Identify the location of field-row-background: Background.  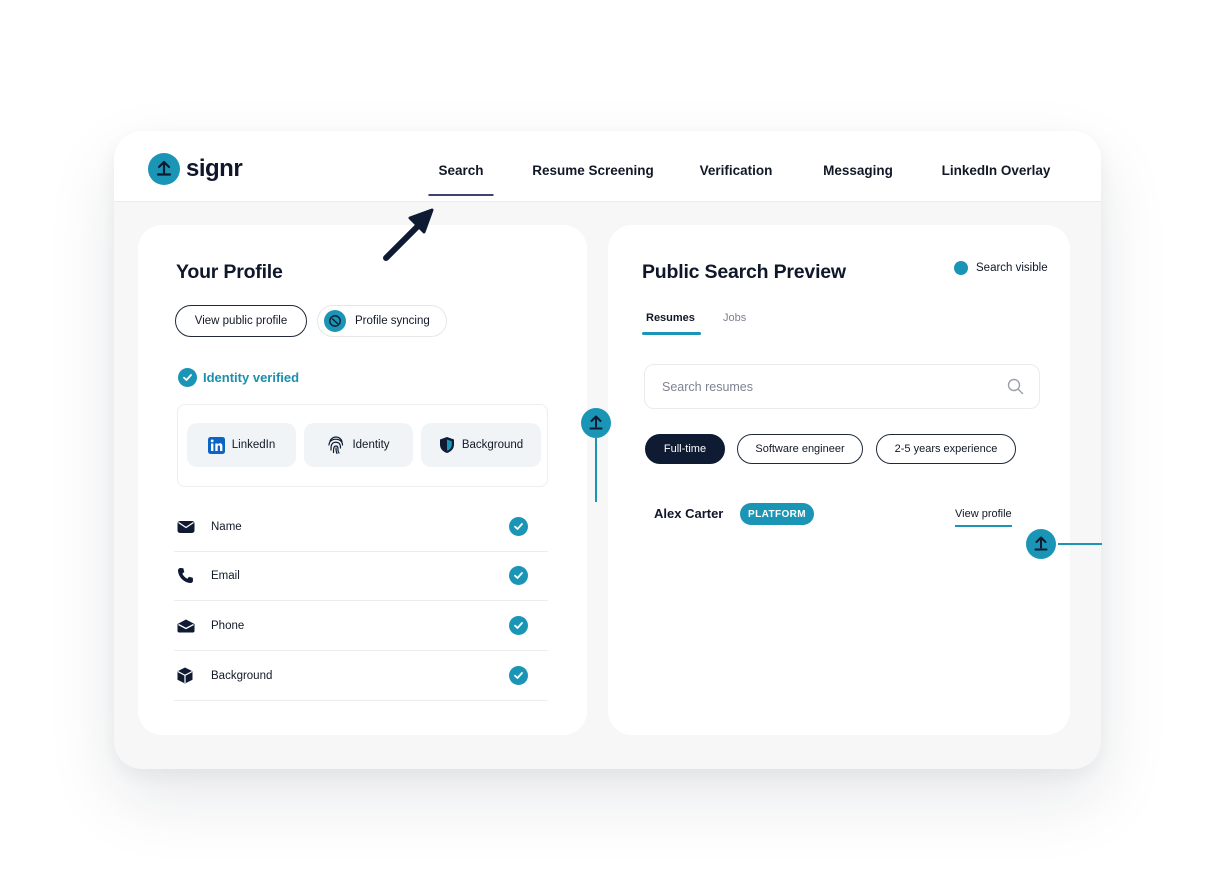
(361, 676).